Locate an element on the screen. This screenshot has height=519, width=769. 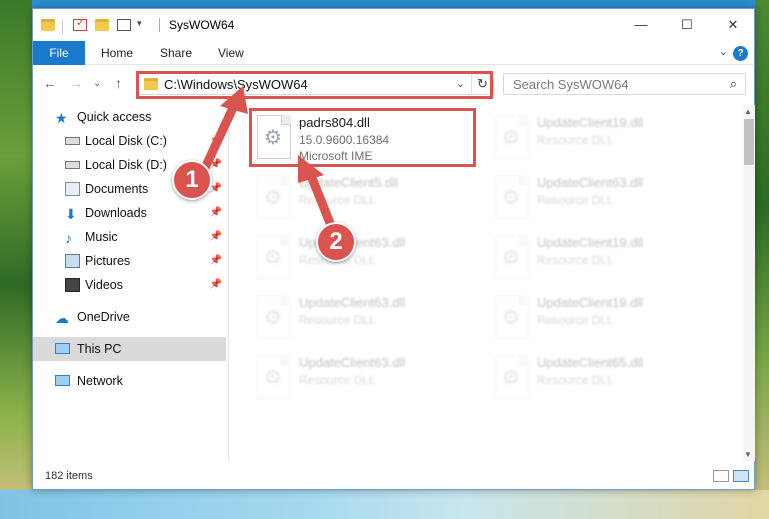
arrow-1-head is located at coordinates (234, 100).